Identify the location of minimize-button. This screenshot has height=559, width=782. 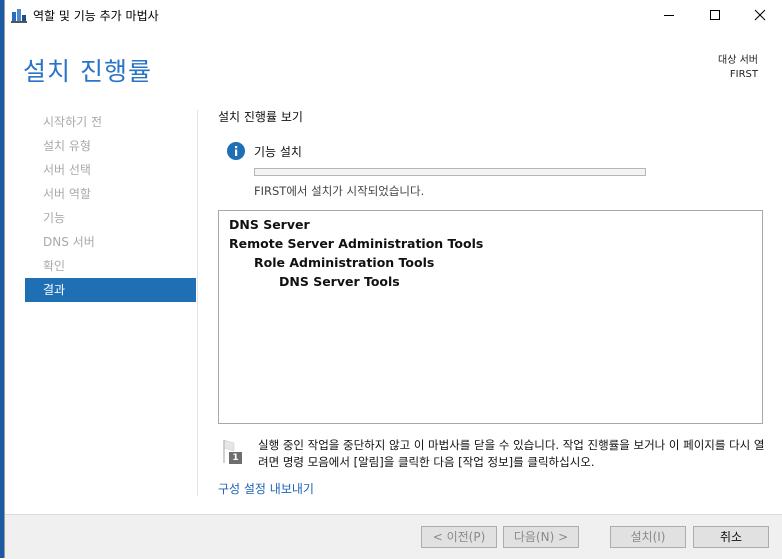
(669, 15).